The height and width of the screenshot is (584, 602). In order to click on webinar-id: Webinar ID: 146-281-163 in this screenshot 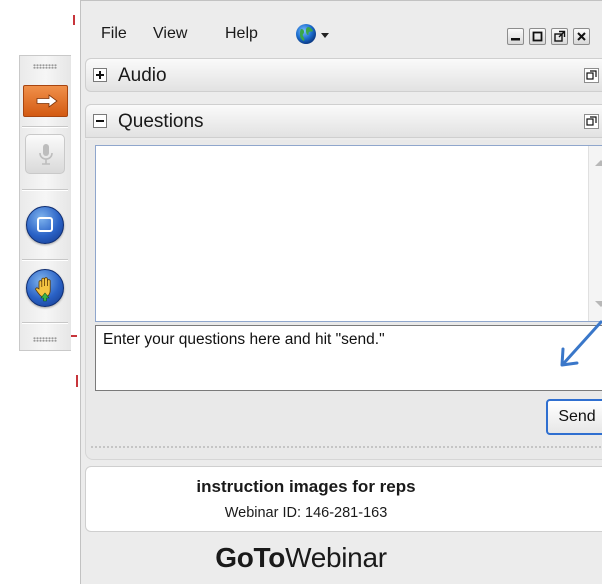, I will do `click(306, 513)`.